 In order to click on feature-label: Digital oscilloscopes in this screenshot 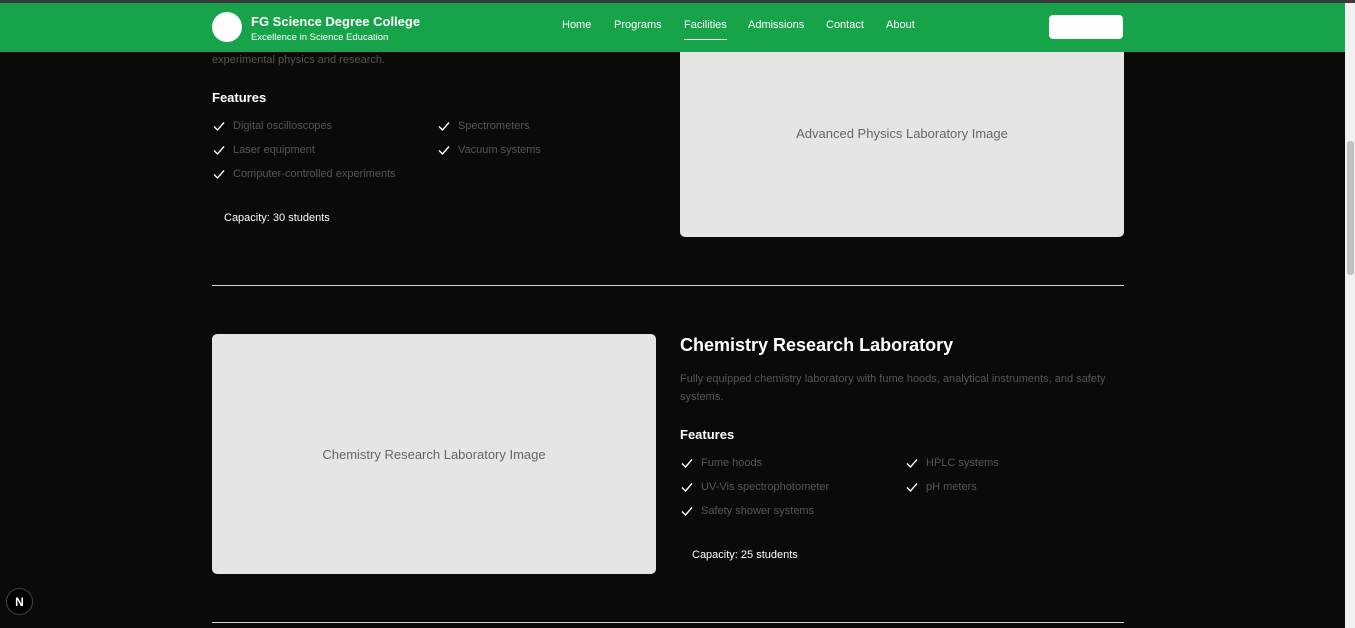, I will do `click(283, 126)`.